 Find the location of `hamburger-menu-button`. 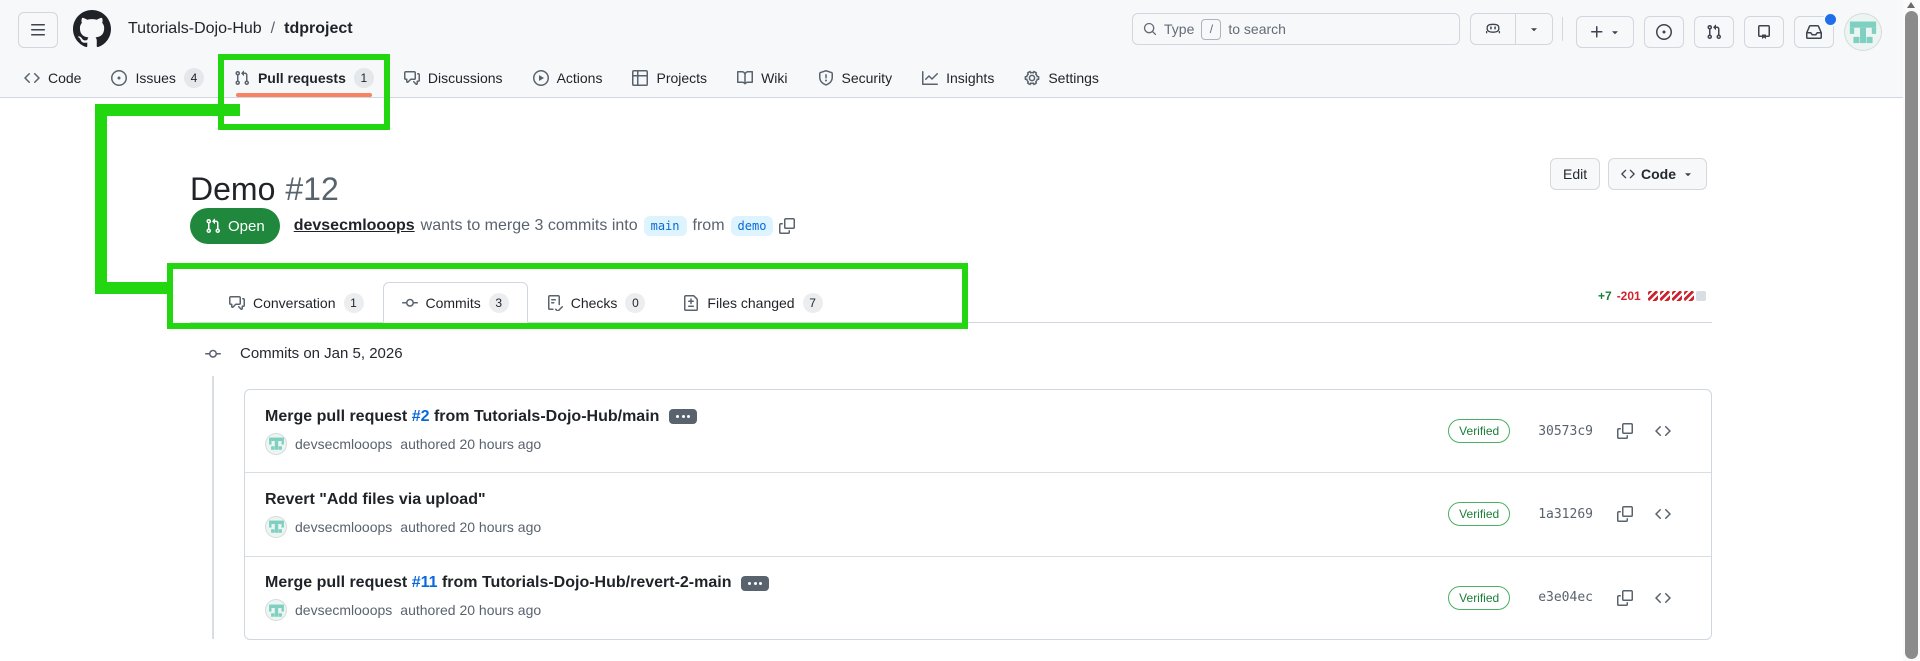

hamburger-menu-button is located at coordinates (38, 30).